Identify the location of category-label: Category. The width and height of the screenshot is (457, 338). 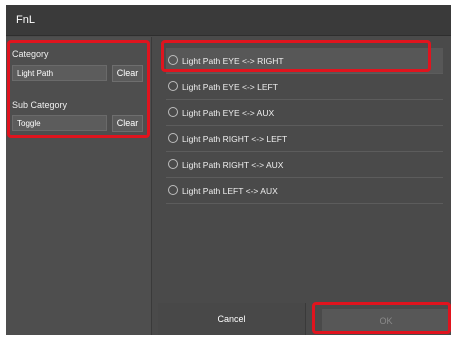
(30, 54).